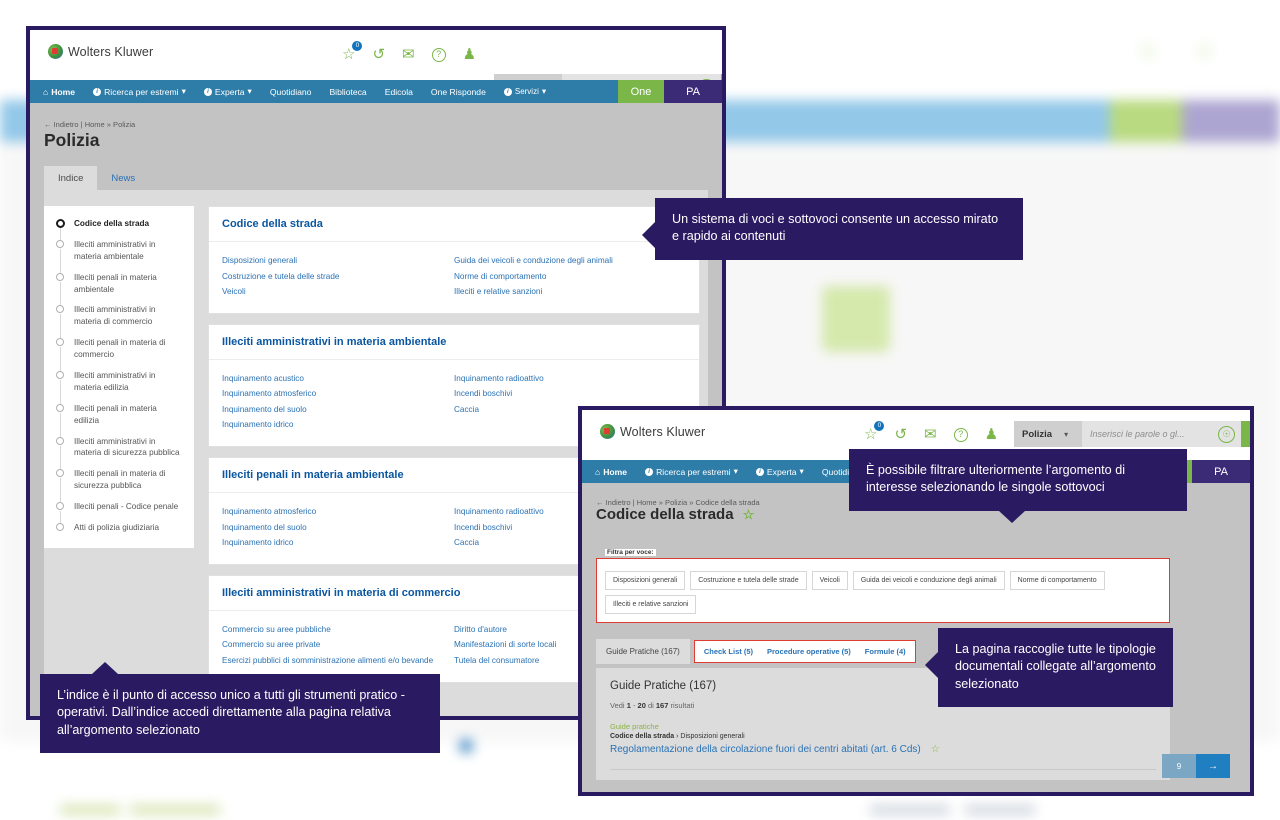  Describe the element at coordinates (759, 471) in the screenshot. I see `info-icon: i` at that location.